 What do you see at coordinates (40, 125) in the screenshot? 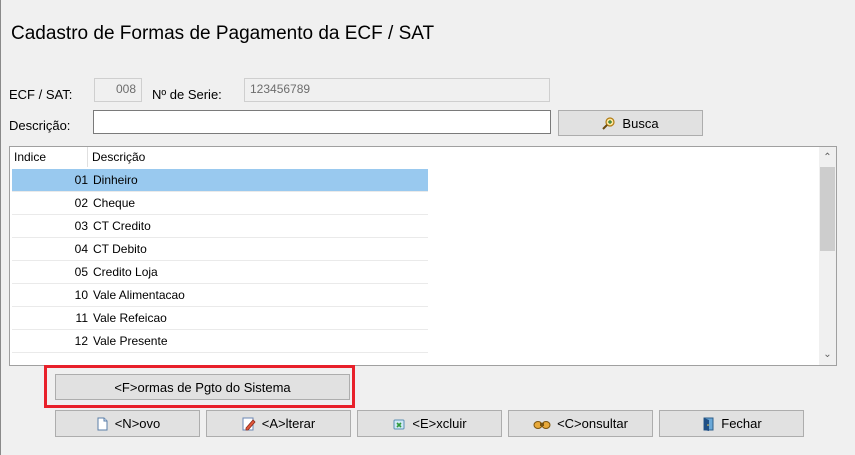
I see `descricao-label: Descrição:` at bounding box center [40, 125].